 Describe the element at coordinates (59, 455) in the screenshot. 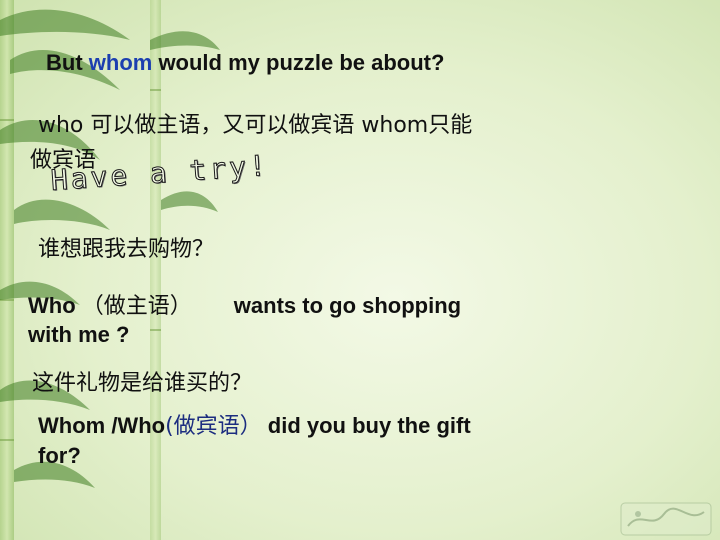

I see `example2-english-line2: for?` at that location.